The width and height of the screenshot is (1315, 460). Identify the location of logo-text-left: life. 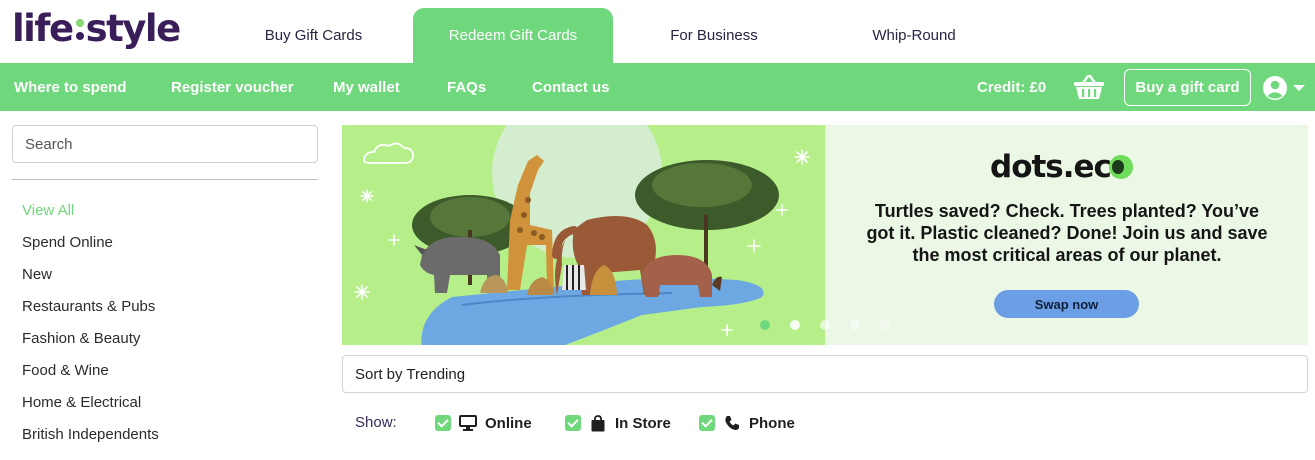
(43, 28).